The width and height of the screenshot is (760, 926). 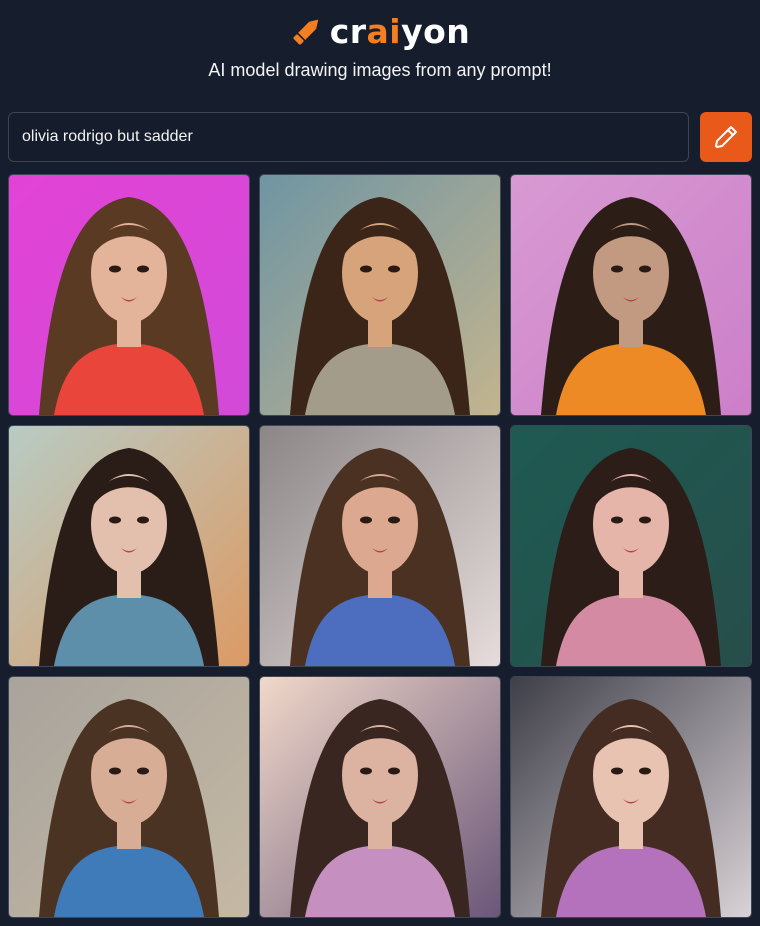 I want to click on pencil-logo-icon, so click(x=306, y=32).